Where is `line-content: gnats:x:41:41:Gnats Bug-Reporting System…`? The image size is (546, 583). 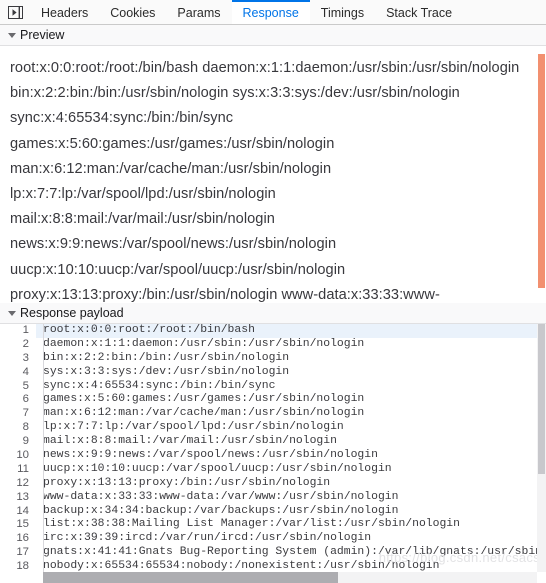
line-content: gnats:x:41:41:Gnats Bug-Reporting System… is located at coordinates (294, 552).